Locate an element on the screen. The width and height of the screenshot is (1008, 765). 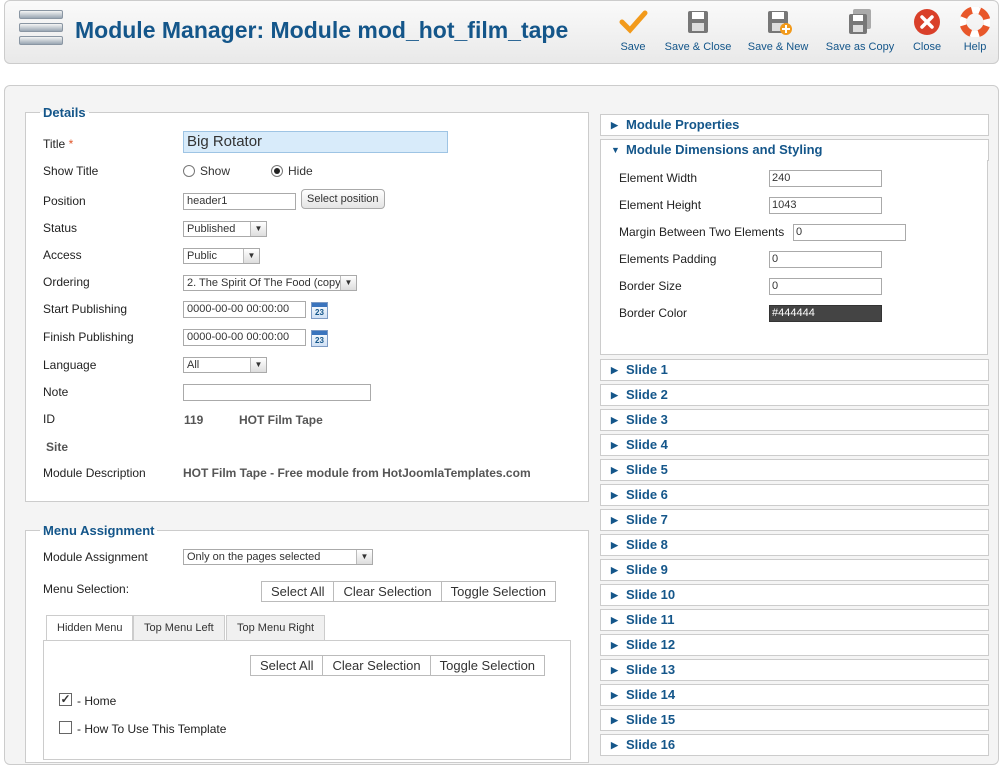
slide-pane-7: ▶ Slide 7 is located at coordinates (794, 520).